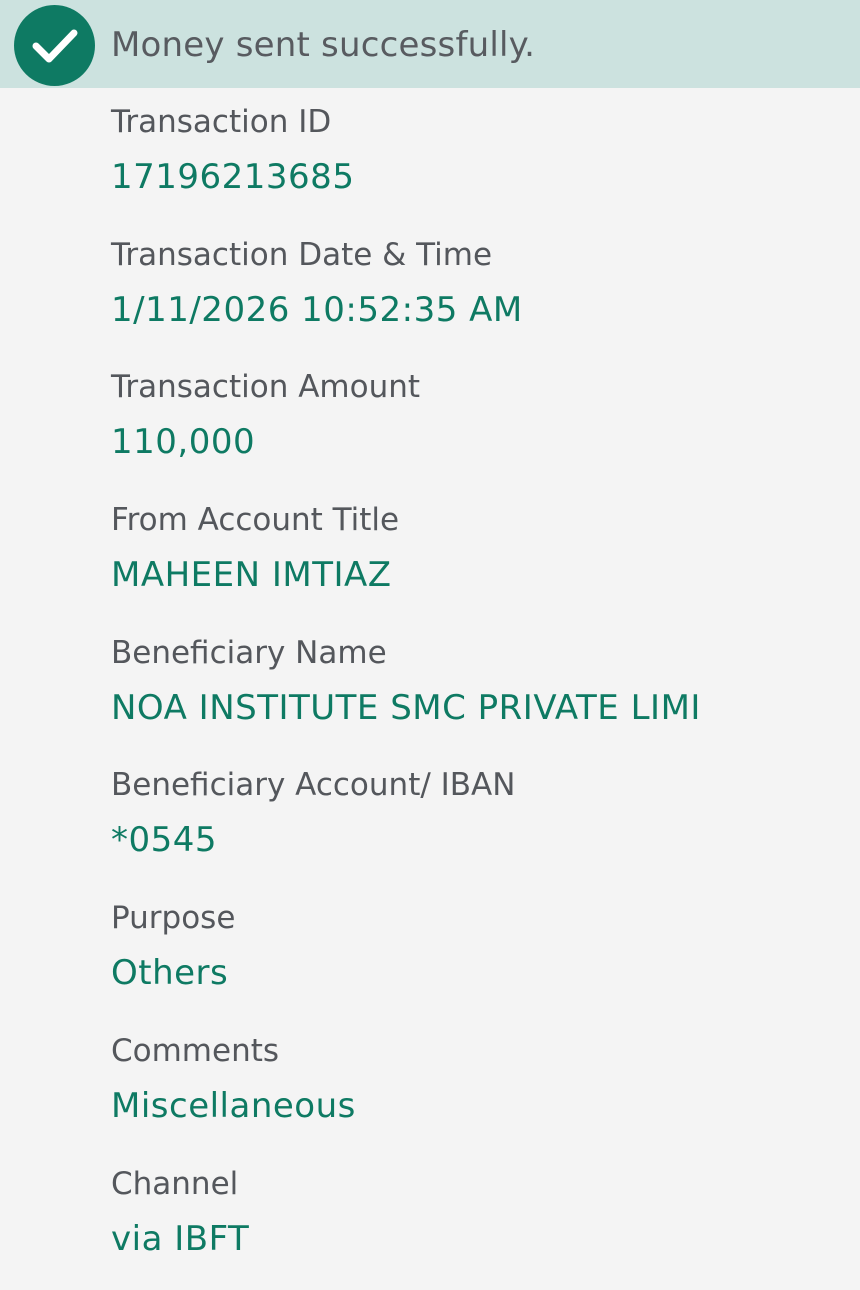 Image resolution: width=860 pixels, height=1290 pixels. Describe the element at coordinates (183, 442) in the screenshot. I see `field-value: 110,000` at that location.